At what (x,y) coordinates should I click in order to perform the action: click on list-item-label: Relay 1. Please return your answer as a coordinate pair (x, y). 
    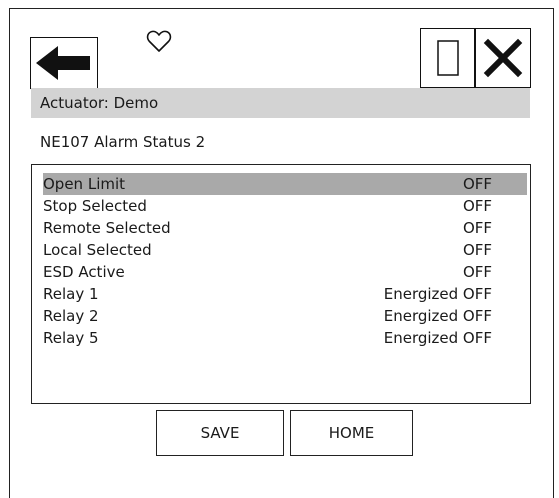
    Looking at the image, I should click on (71, 294).